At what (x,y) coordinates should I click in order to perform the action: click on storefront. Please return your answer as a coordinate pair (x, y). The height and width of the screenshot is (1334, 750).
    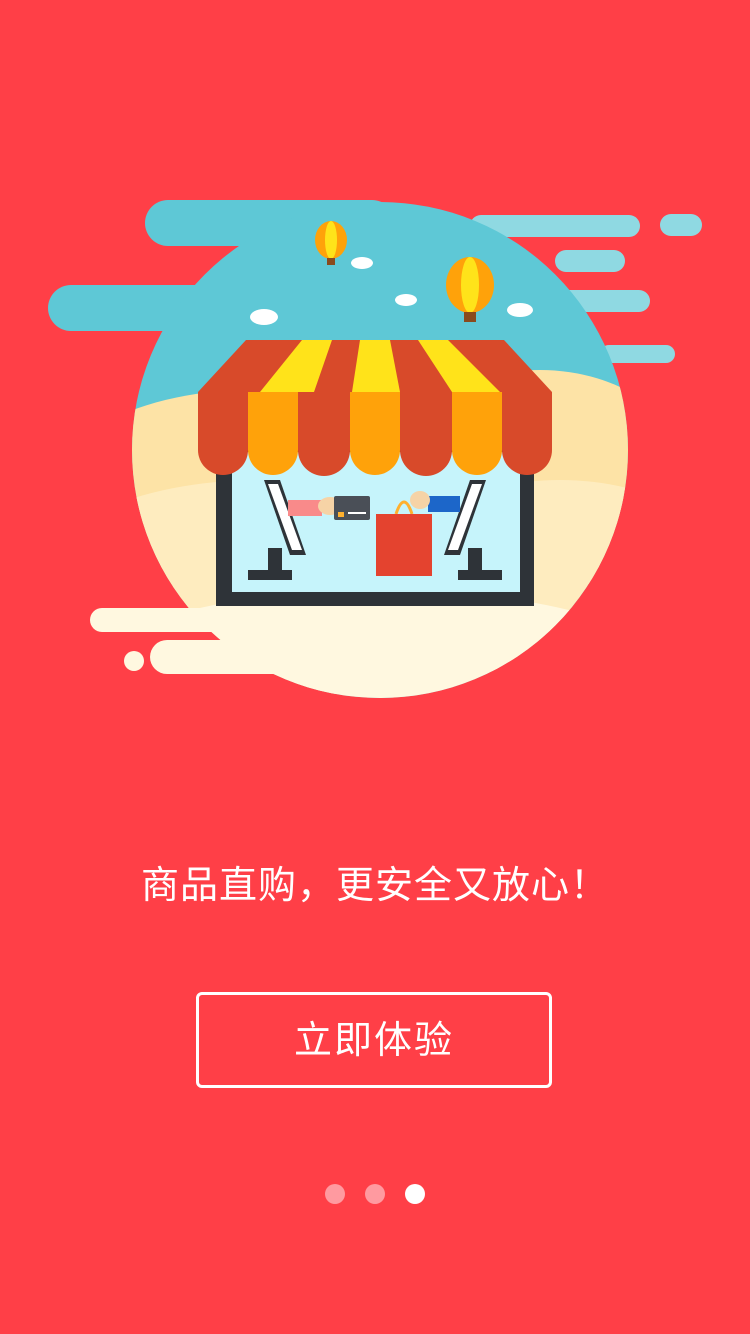
    Looking at the image, I should click on (375, 473).